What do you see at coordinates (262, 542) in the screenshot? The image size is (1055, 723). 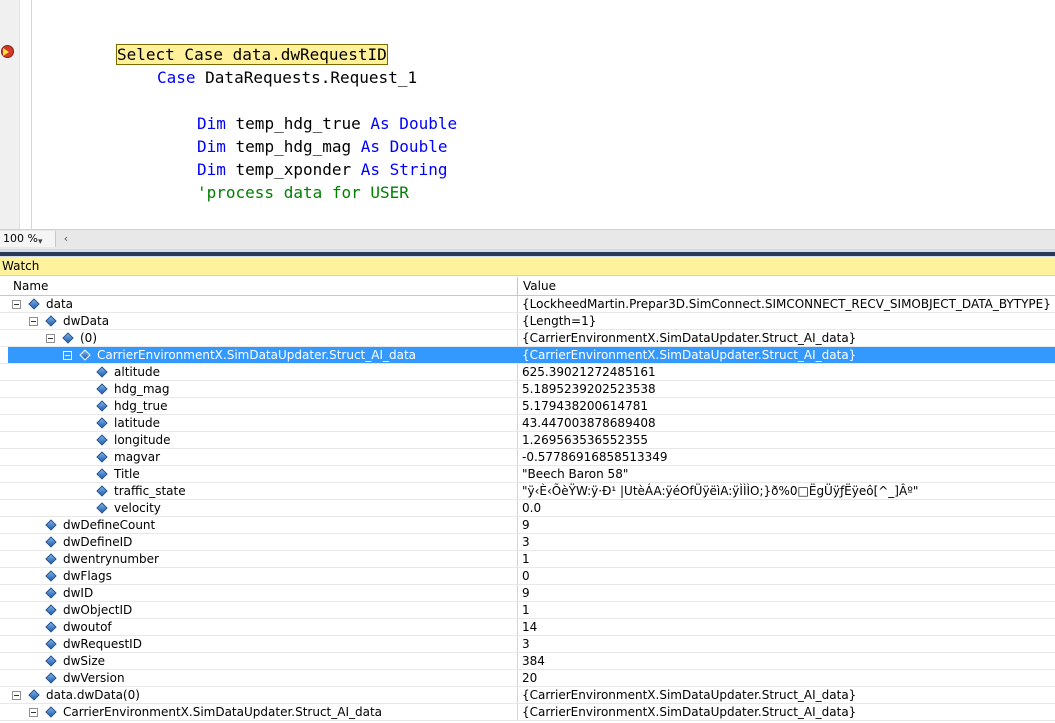 I see `watch-name-cell: dwDefineID` at bounding box center [262, 542].